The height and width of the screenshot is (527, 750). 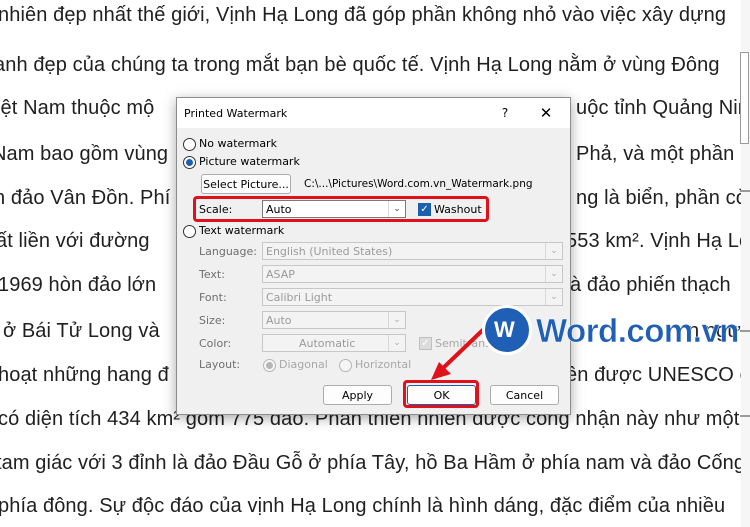 I want to click on doc-line-6: ất liền với đường, so click(x=75, y=241).